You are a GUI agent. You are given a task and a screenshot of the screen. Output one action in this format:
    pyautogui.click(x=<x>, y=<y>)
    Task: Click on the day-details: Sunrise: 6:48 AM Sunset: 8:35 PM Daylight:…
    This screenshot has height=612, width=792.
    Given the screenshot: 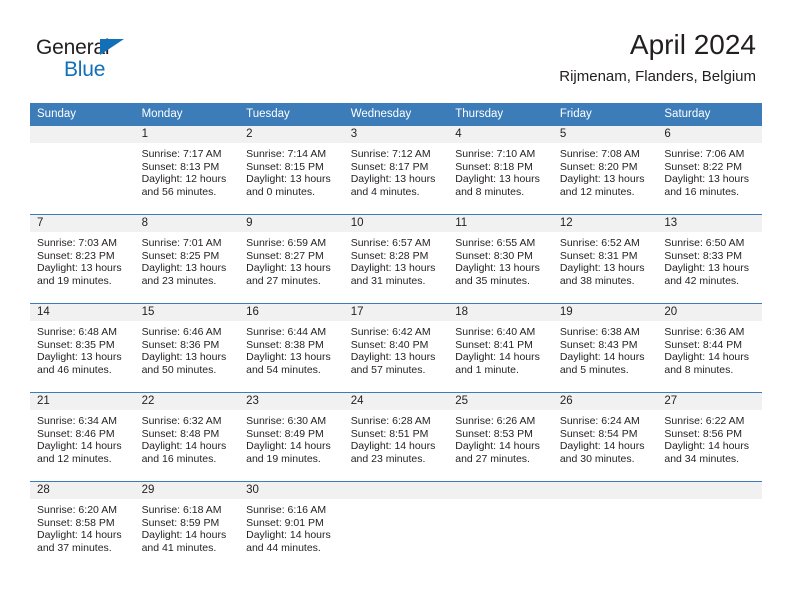 What is the action you would take?
    pyautogui.click(x=82, y=348)
    